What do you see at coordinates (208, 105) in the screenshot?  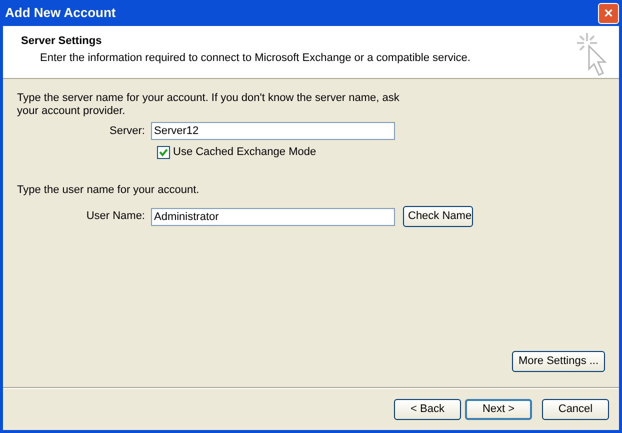 I see `server-instruction: Type the server name for your account. If you don't know the server name, ask your account provider.` at bounding box center [208, 105].